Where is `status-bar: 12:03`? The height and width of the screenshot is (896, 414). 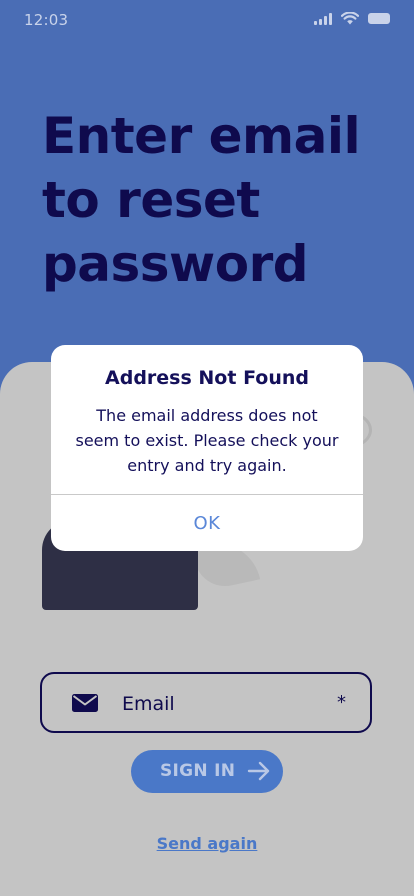 status-bar: 12:03 is located at coordinates (207, 20).